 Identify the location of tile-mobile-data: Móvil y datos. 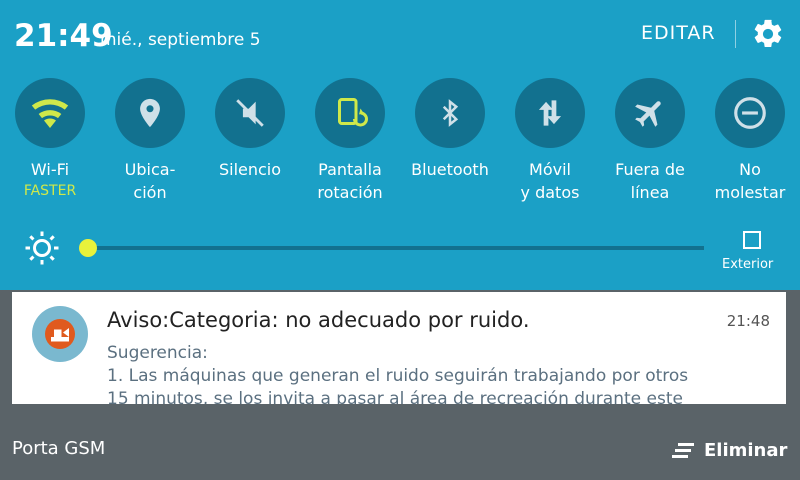
(550, 141).